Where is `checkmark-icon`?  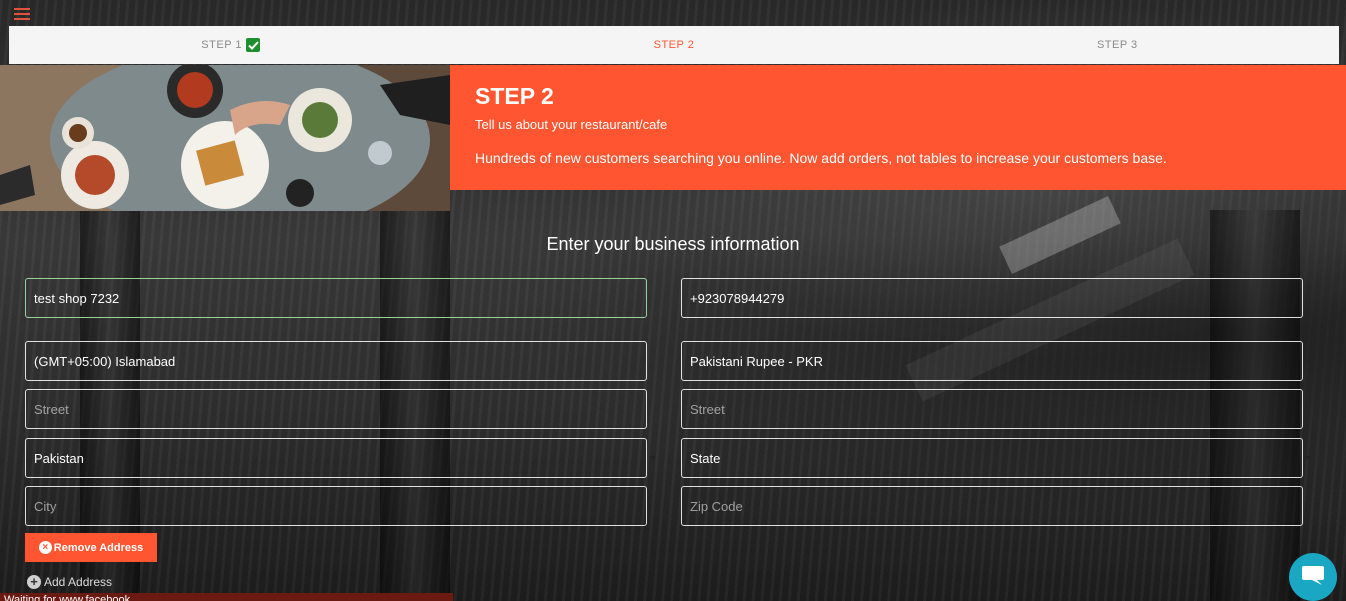 checkmark-icon is located at coordinates (253, 45).